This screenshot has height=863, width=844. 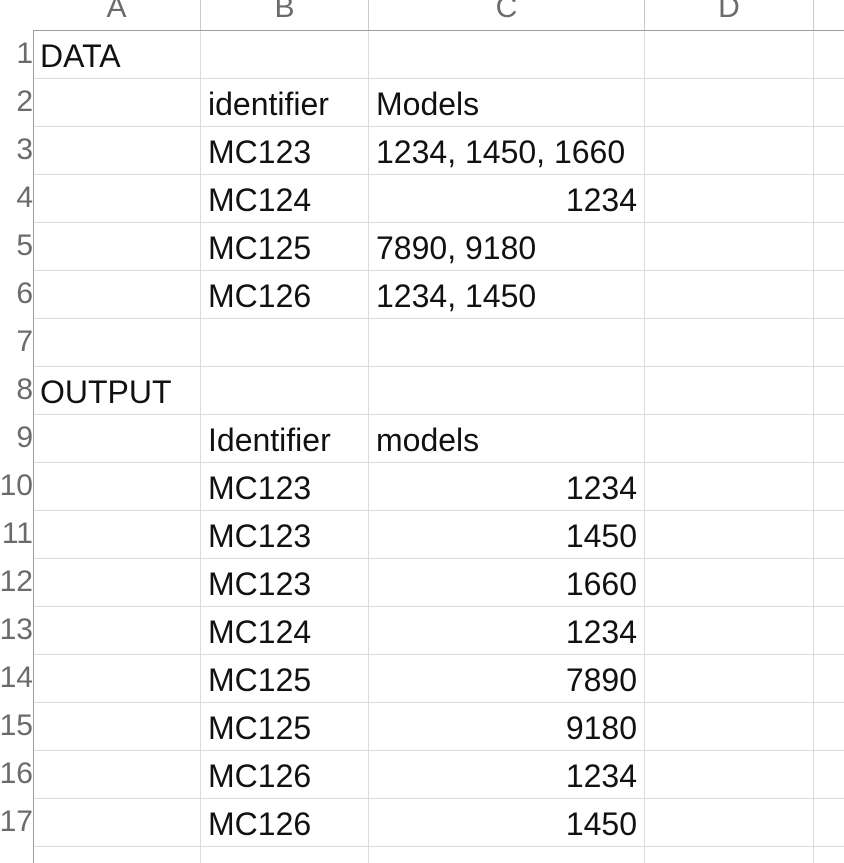 What do you see at coordinates (284, 583) in the screenshot?
I see `cell-b12: MC123` at bounding box center [284, 583].